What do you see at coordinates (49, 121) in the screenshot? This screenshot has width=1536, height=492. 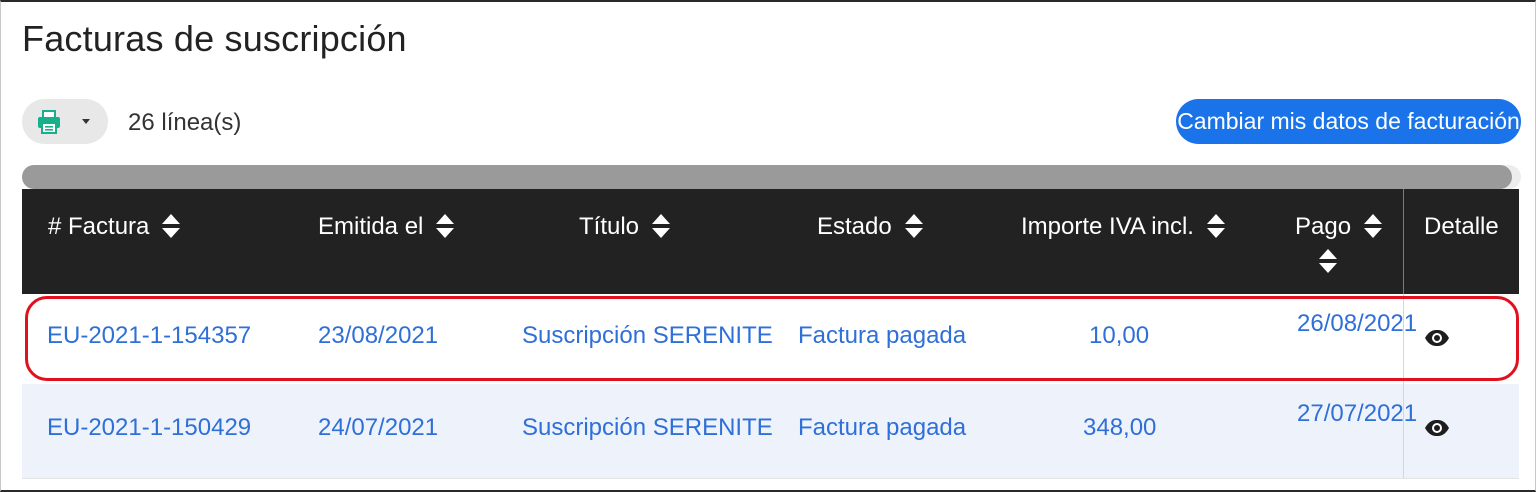 I see `printer-icon` at bounding box center [49, 121].